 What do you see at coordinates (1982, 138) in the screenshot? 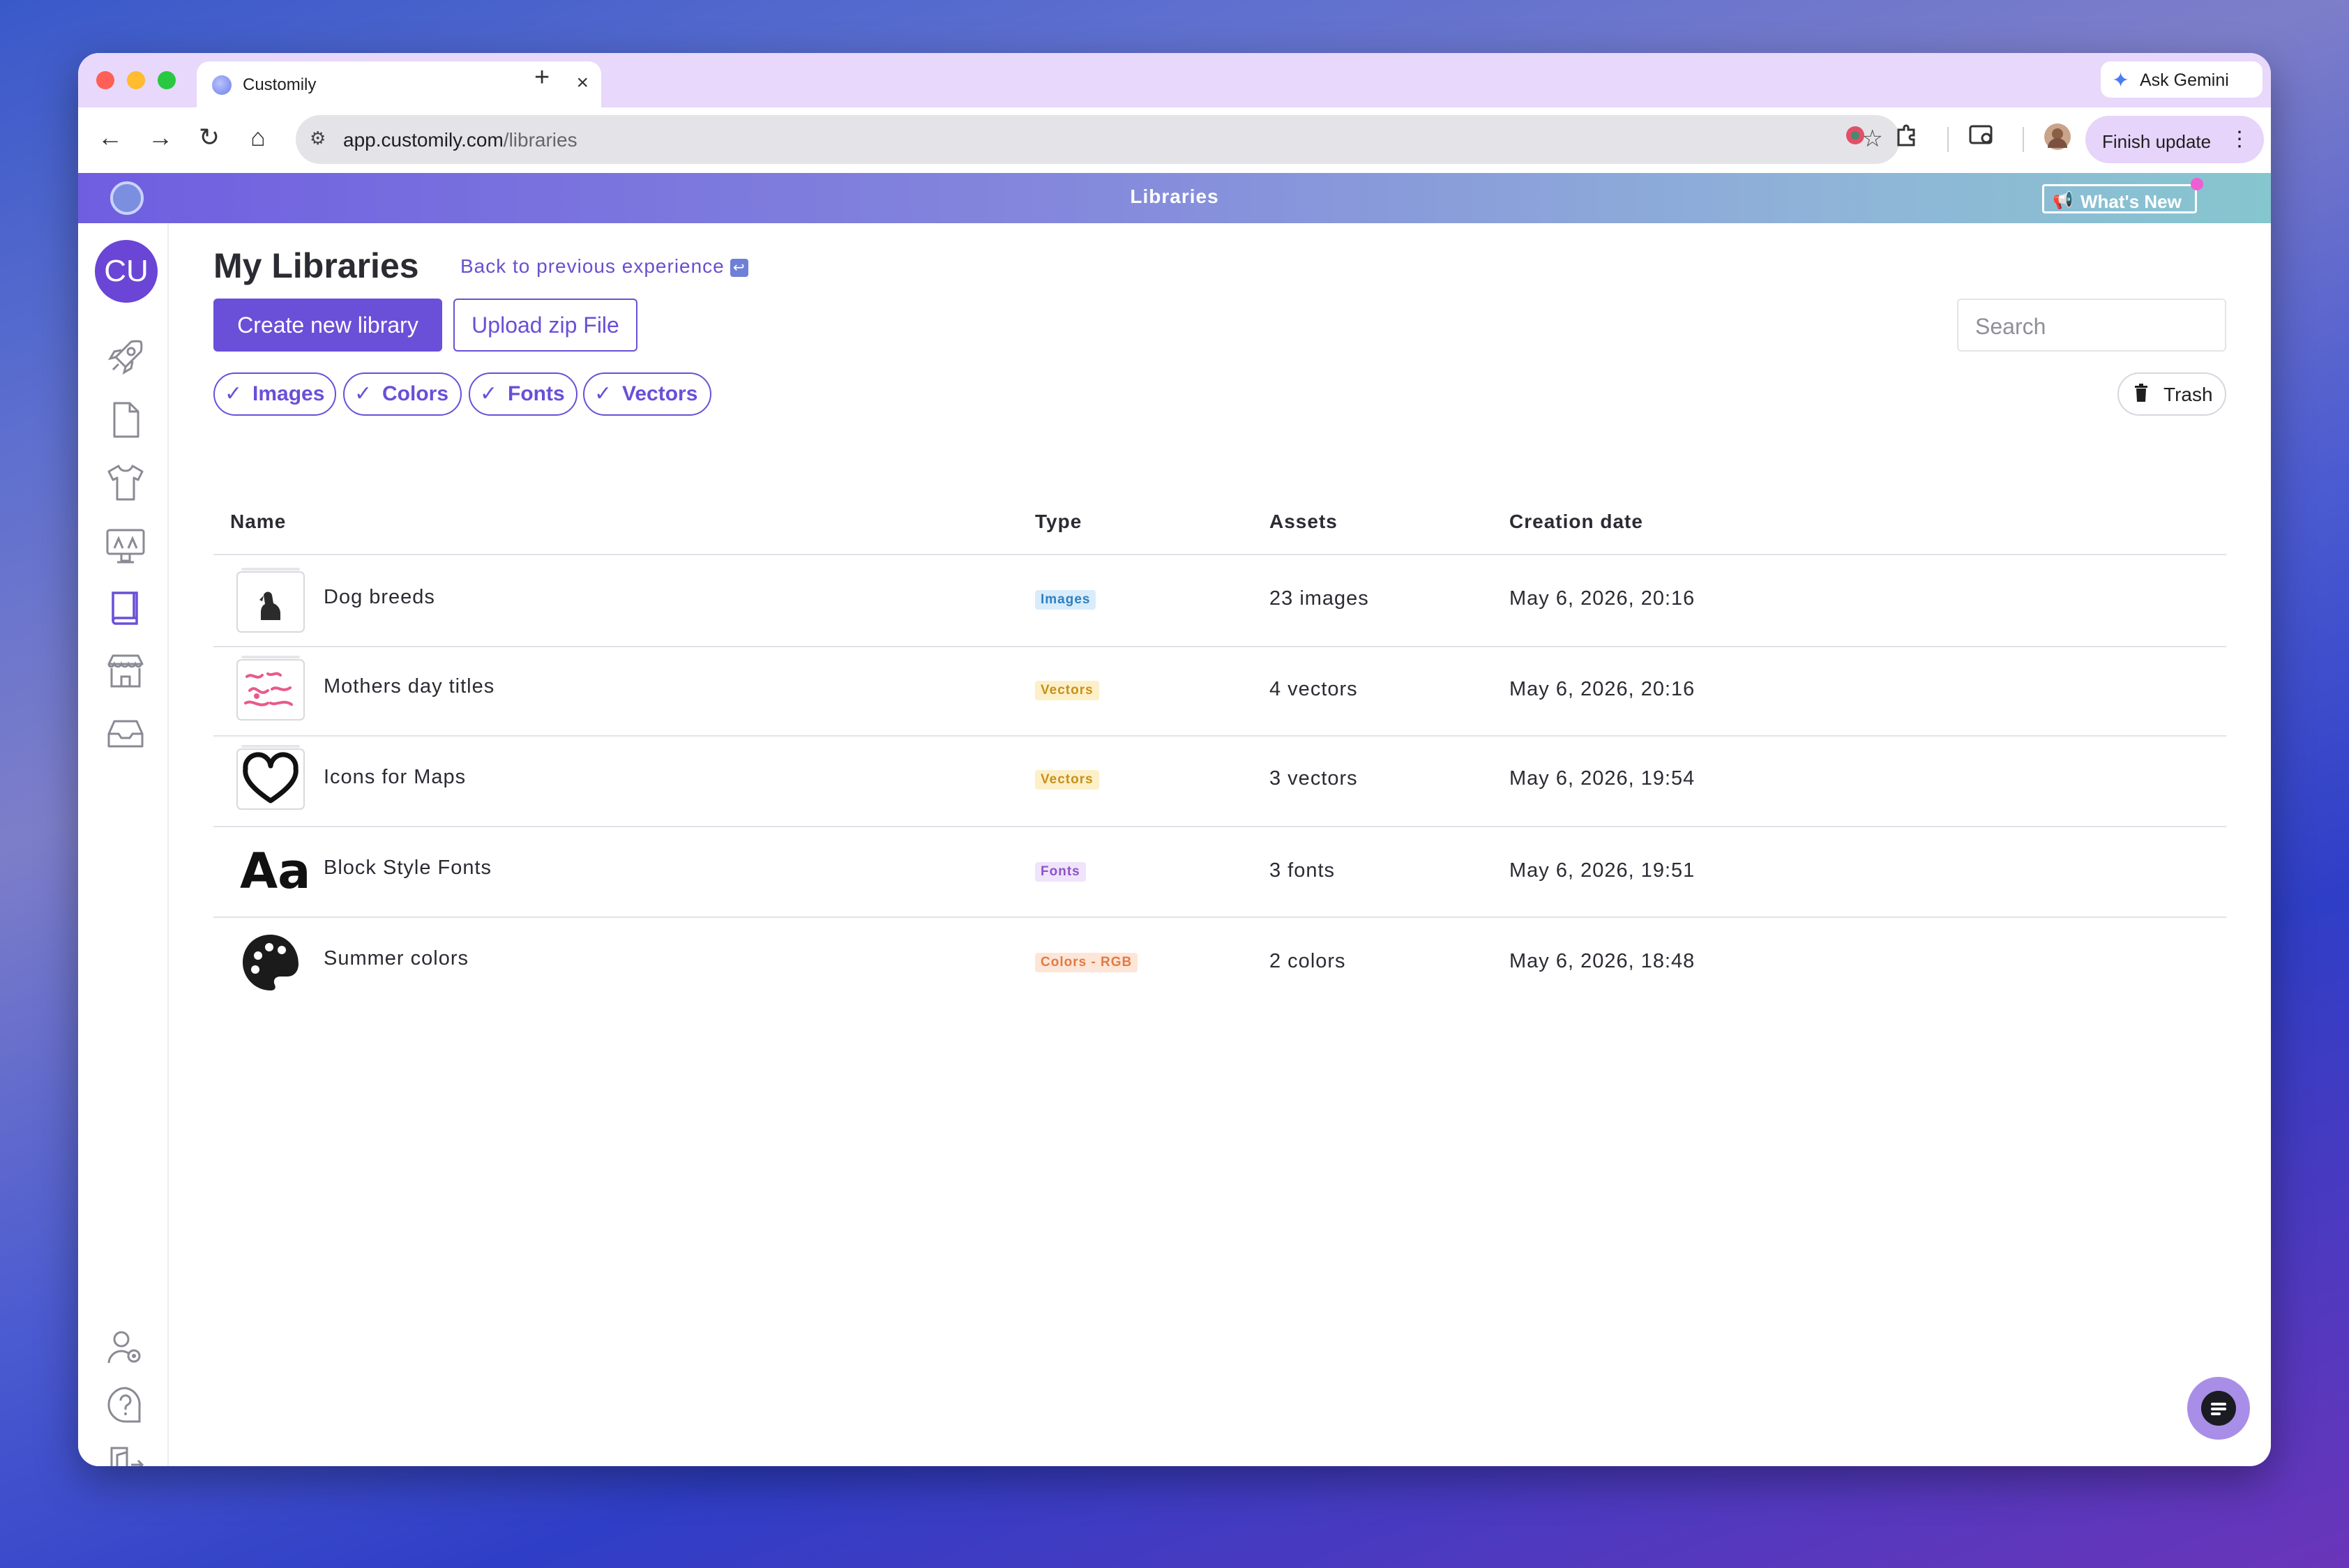
I see `tab-search-icon` at bounding box center [1982, 138].